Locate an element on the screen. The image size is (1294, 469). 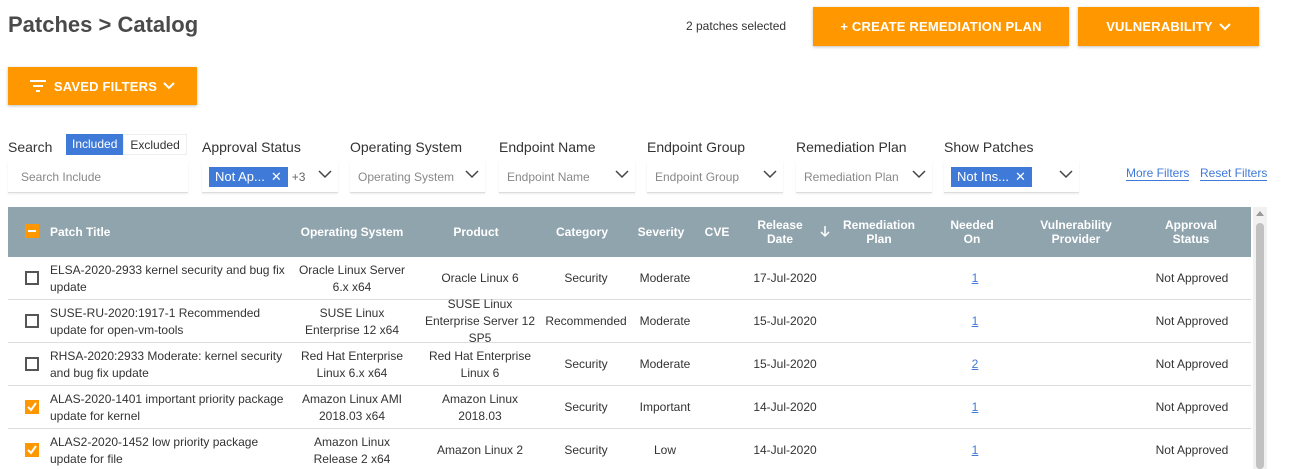
search-placeholder: Search Include is located at coordinates (61, 176).